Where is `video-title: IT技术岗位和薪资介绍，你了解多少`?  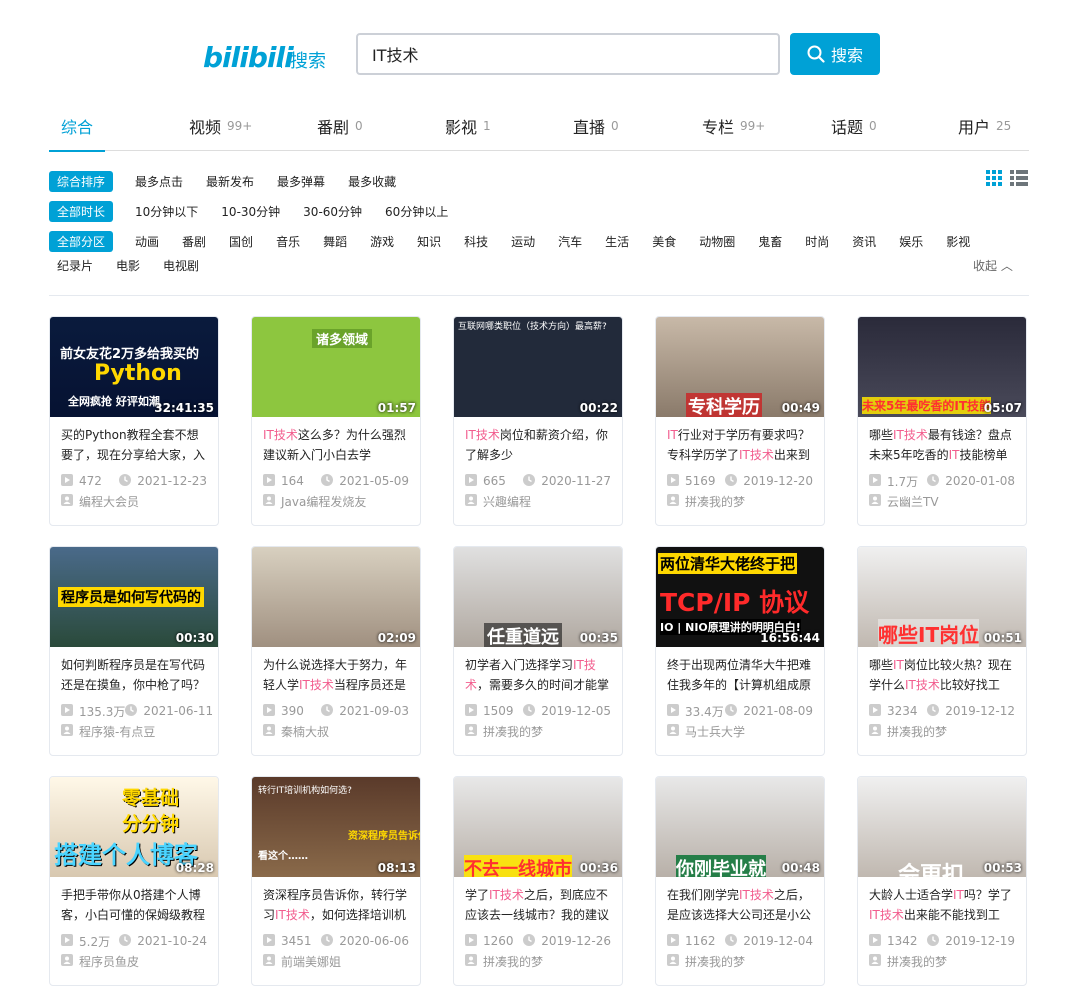 video-title: IT技术岗位和薪资介绍，你了解多少 is located at coordinates (538, 441).